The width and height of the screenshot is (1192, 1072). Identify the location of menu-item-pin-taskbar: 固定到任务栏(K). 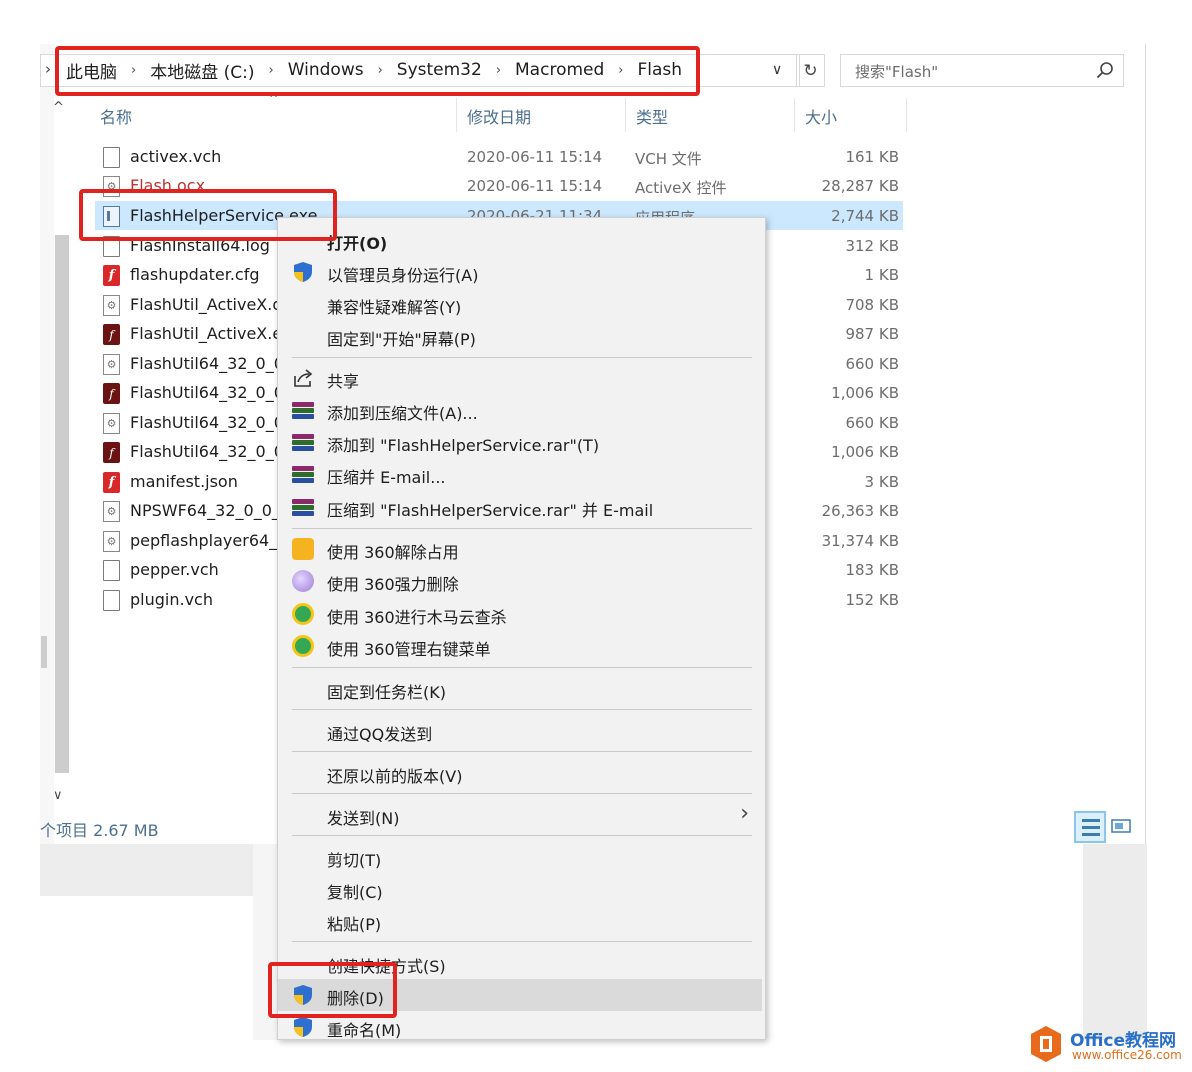
(521, 689).